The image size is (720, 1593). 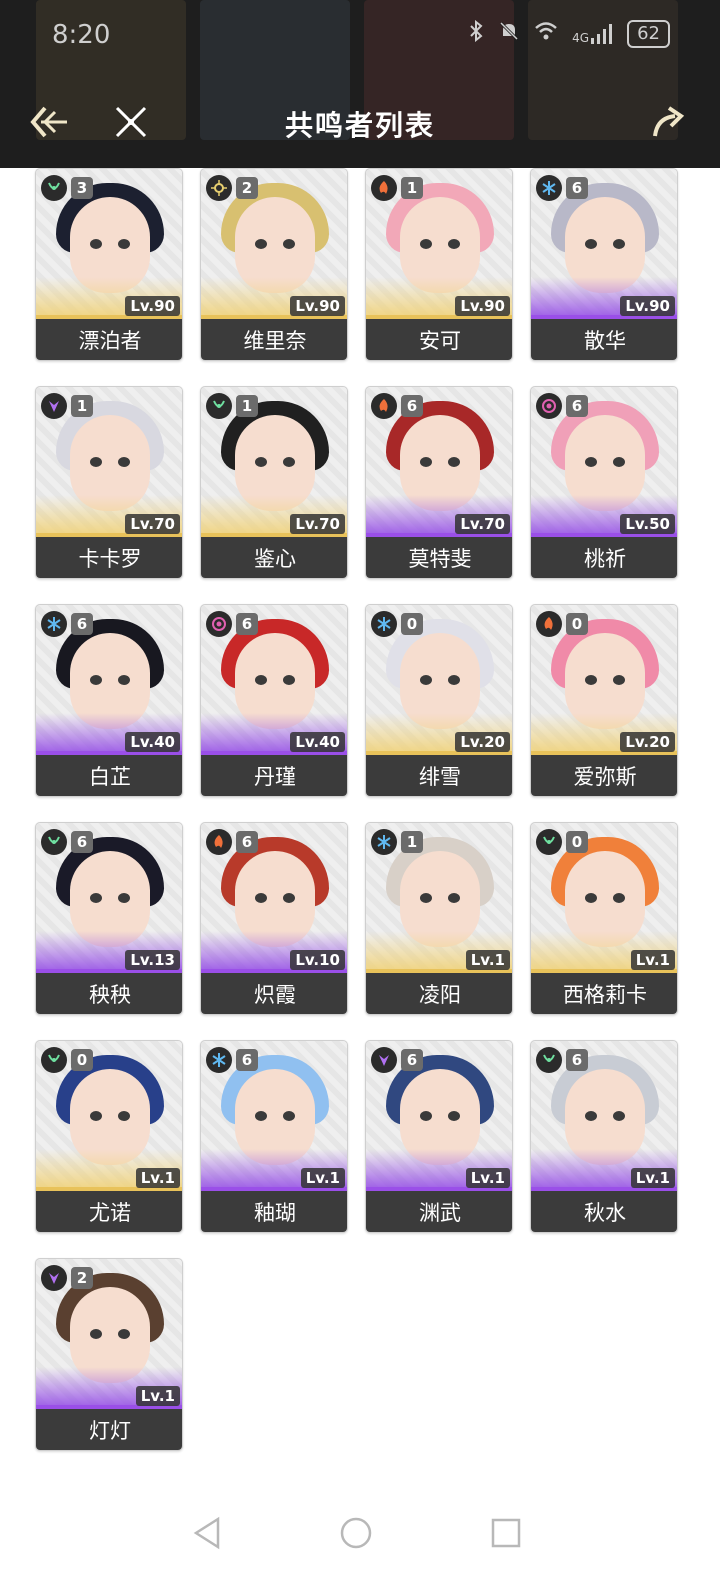 What do you see at coordinates (274, 482) in the screenshot?
I see `character-card: 1 Lv.70 鉴心` at bounding box center [274, 482].